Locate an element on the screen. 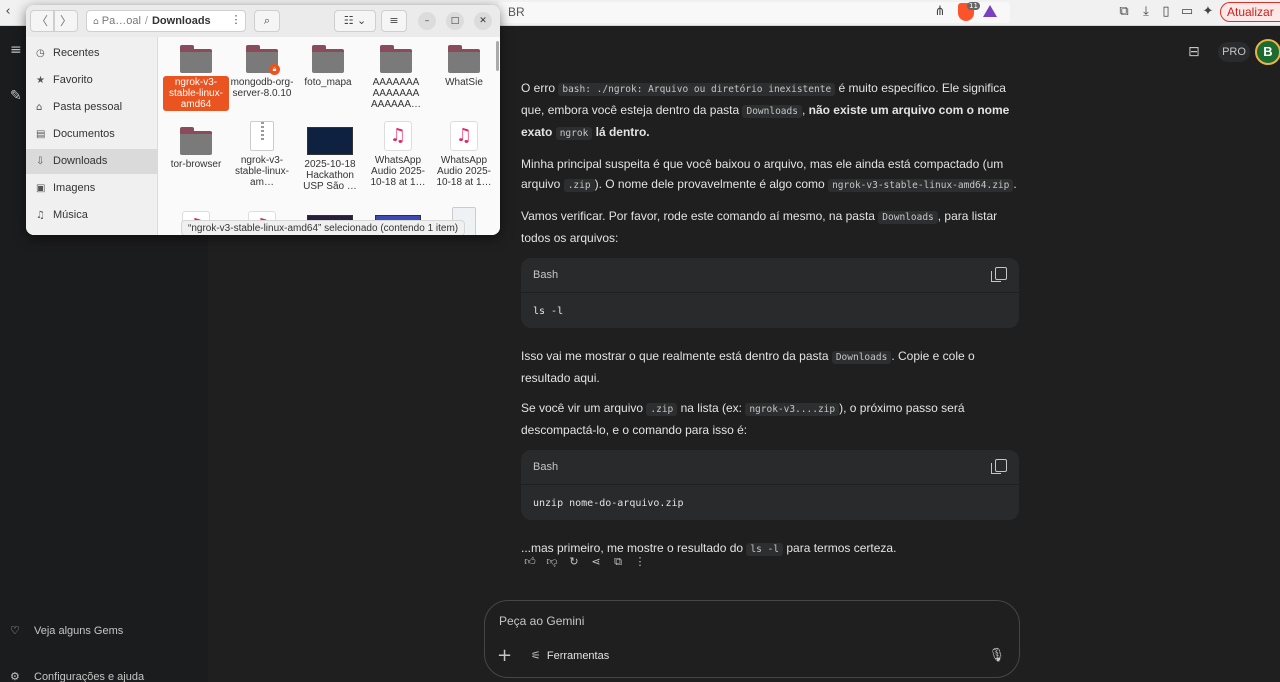 This screenshot has width=1280, height=682. place-label: Música is located at coordinates (70, 215).